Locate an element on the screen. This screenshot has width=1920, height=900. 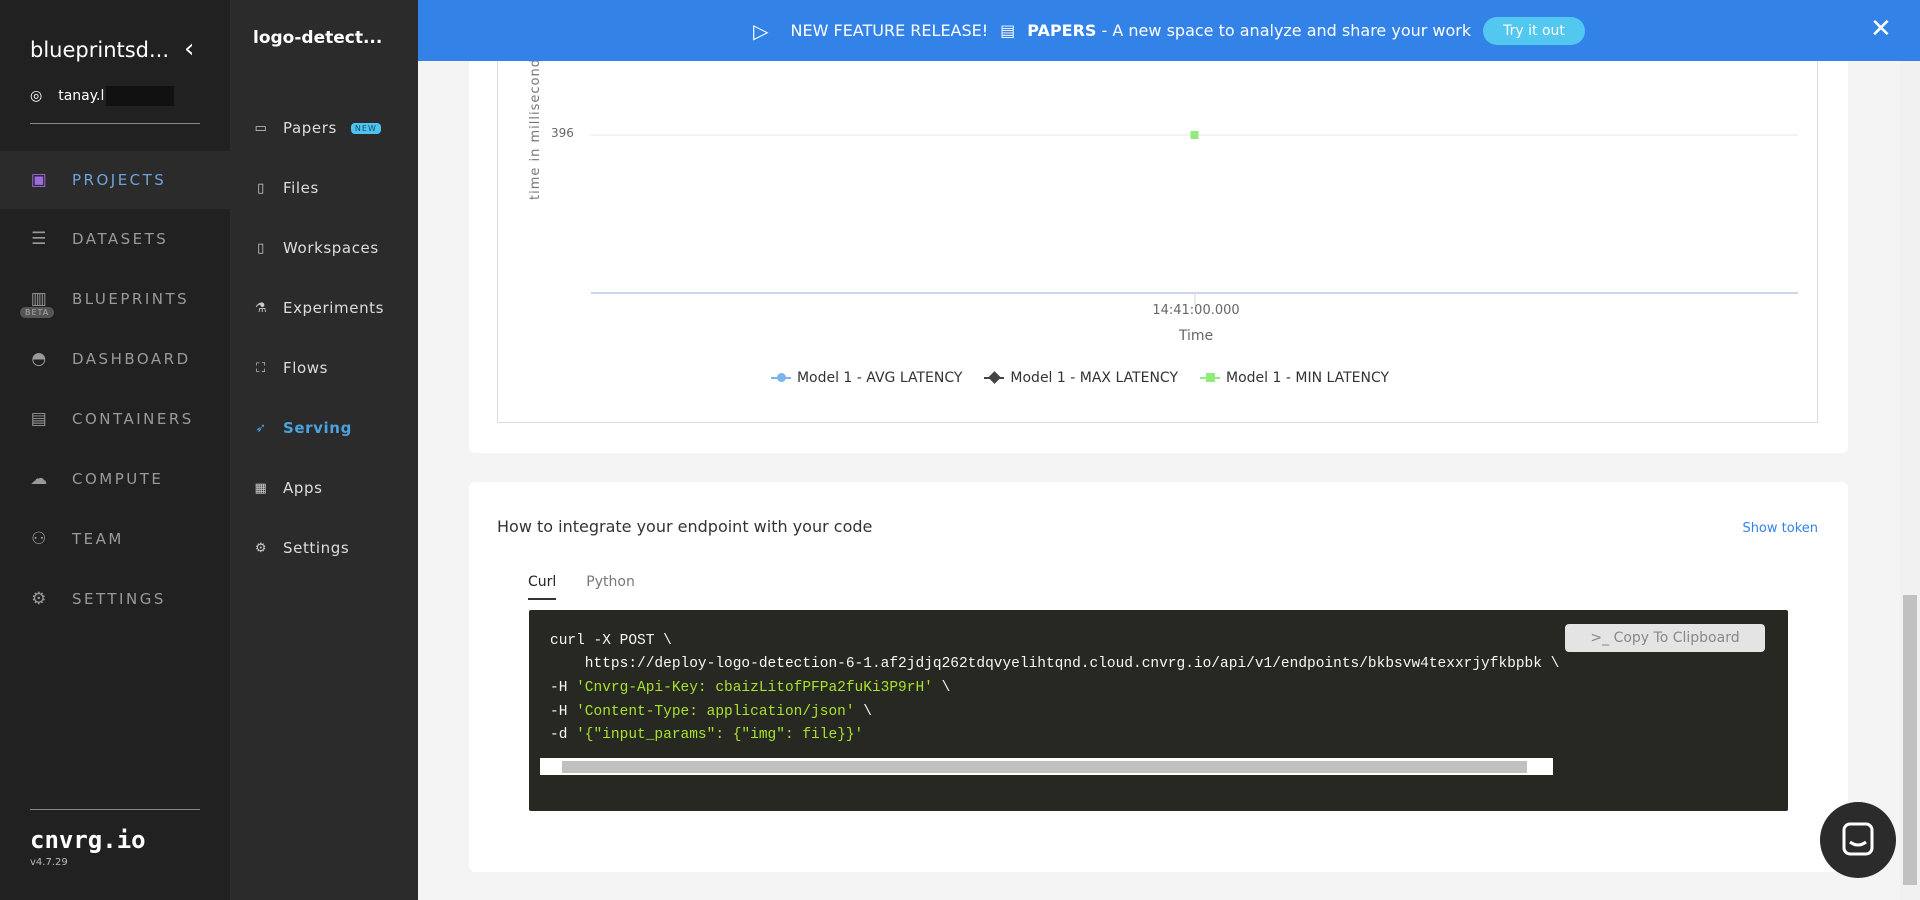
nav-label: Experiments is located at coordinates (334, 308).